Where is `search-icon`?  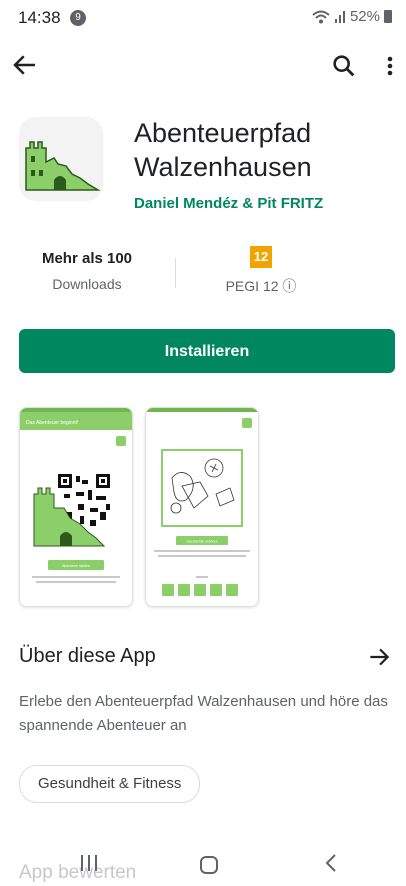 search-icon is located at coordinates (344, 66).